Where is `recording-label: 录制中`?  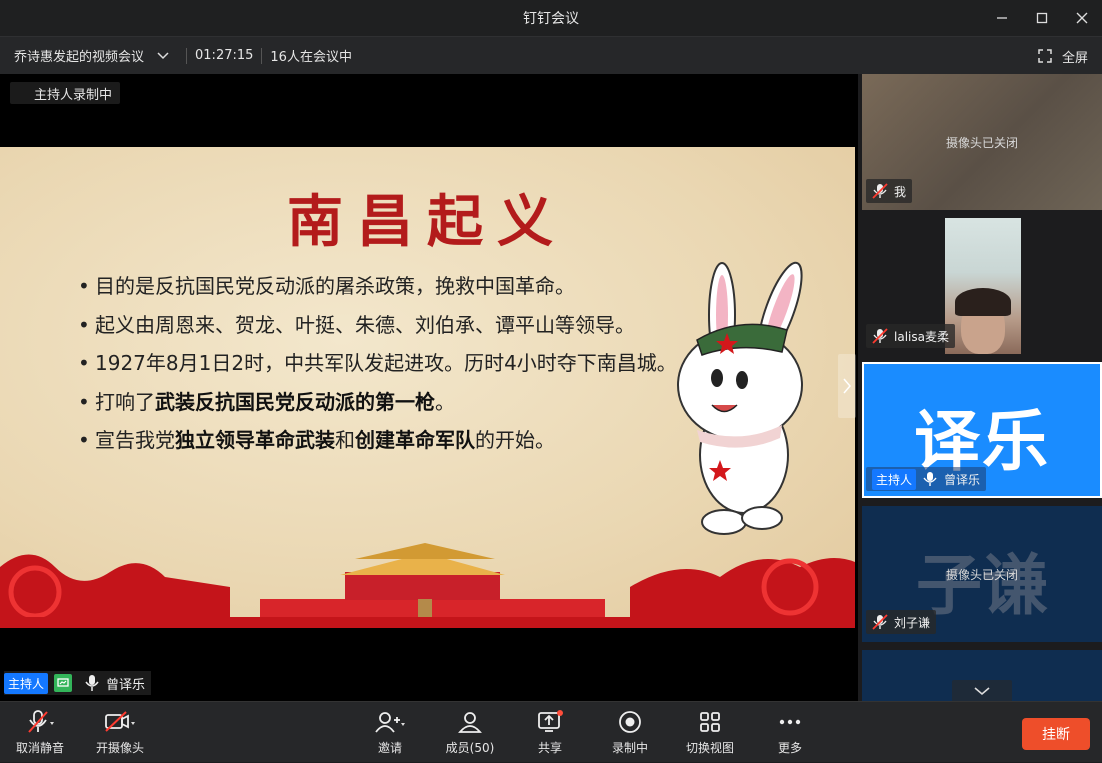 recording-label: 录制中 is located at coordinates (629, 748).